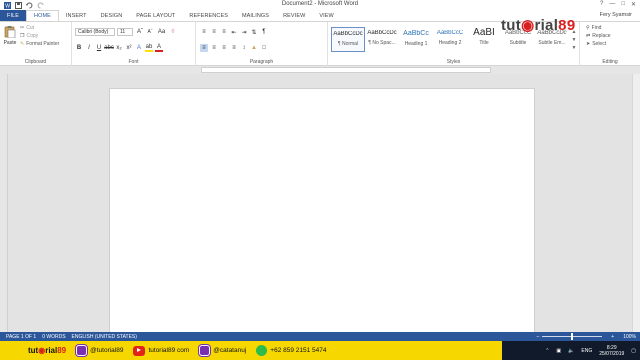 Image resolution: width=640 pixels, height=360 pixels. What do you see at coordinates (107, 350) in the screenshot?
I see `instagram-1-text: @tutorial89` at bounding box center [107, 350].